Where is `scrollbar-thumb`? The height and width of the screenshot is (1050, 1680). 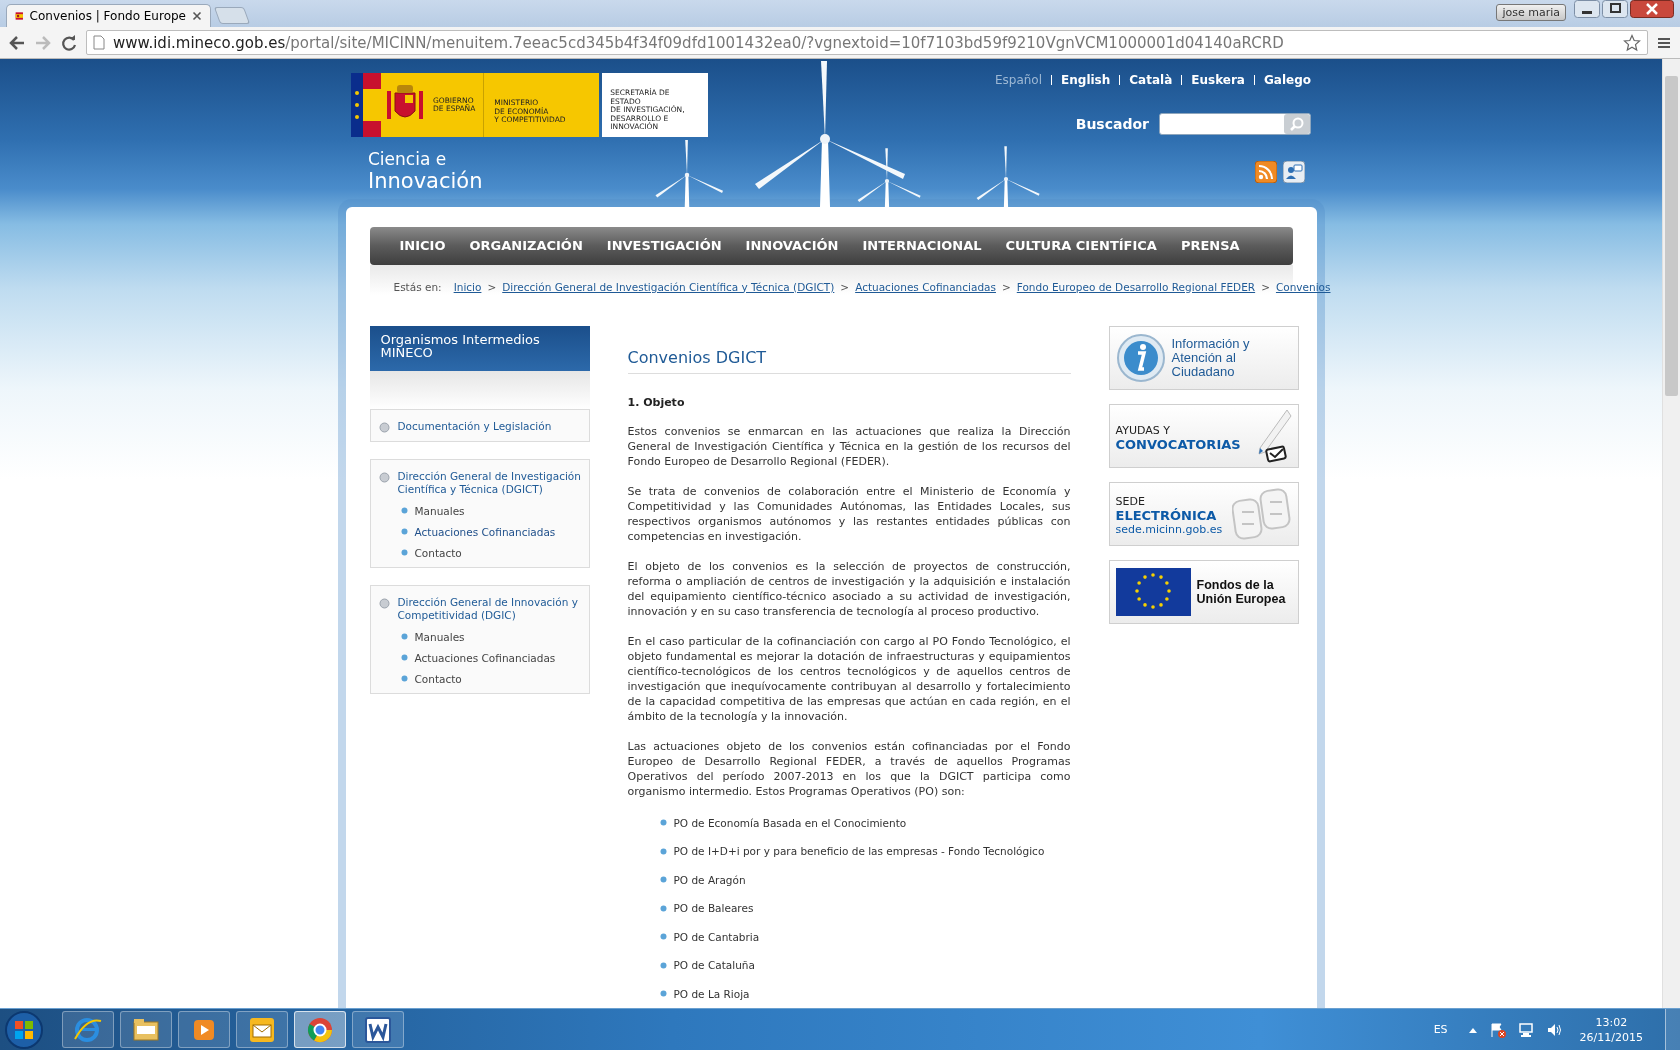
scrollbar-thumb is located at coordinates (1671, 236).